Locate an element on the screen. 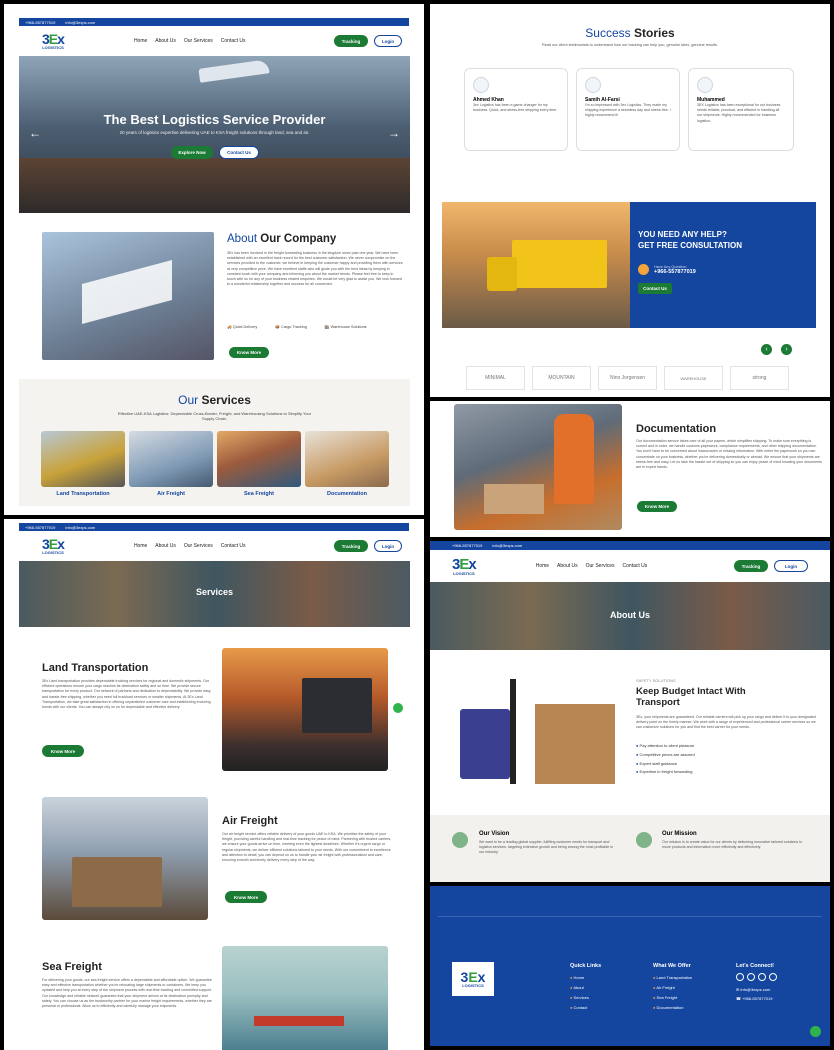 The height and width of the screenshot is (1050, 834). air-know-more-button: Know More is located at coordinates (246, 897).